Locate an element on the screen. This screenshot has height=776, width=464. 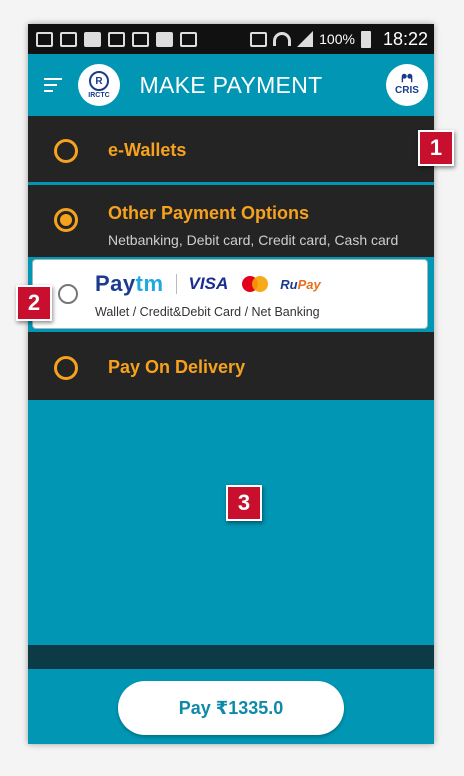
pay-on-delivery-label: Pay On Delivery is located at coordinates (177, 367).